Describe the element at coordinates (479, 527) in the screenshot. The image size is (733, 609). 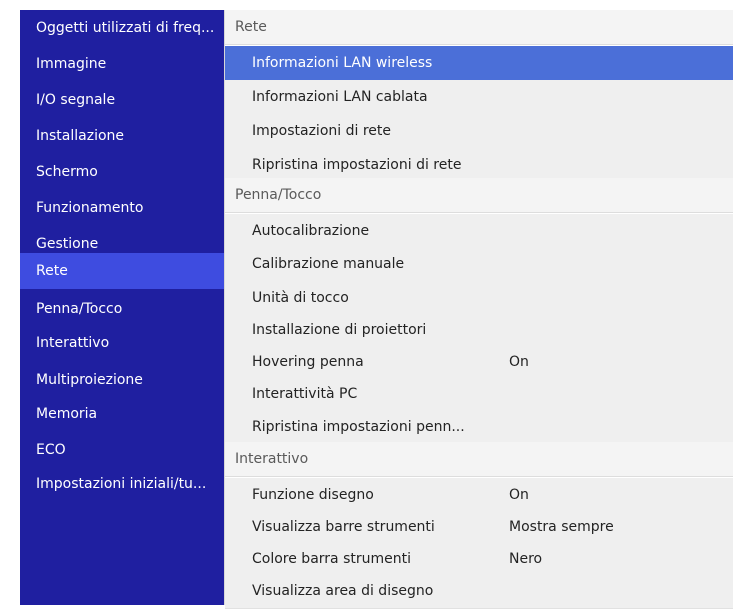
I see `menu-item-visualizza-barre-strumenti: Visualizza barre strumenti Mostra sempre` at that location.